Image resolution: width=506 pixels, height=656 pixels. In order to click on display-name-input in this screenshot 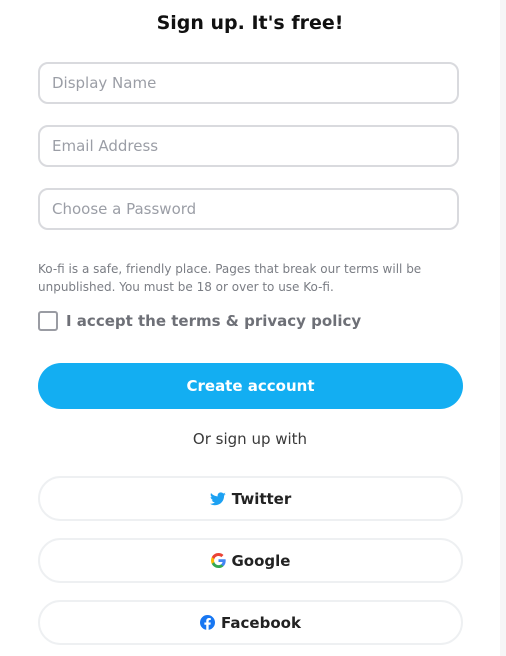, I will do `click(248, 83)`.